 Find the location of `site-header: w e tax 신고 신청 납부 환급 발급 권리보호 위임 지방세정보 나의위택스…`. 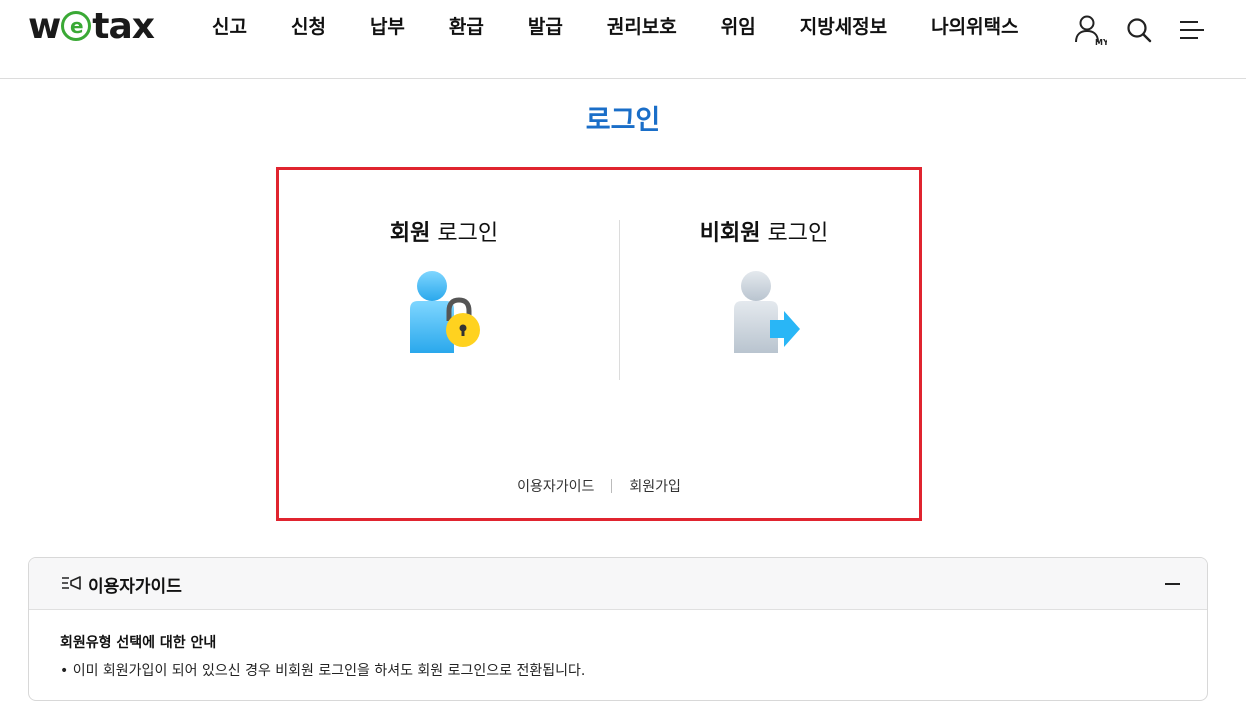

site-header: w e tax 신고 신청 납부 환급 발급 권리보호 위임 지방세정보 나의위택스… is located at coordinates (623, 39).